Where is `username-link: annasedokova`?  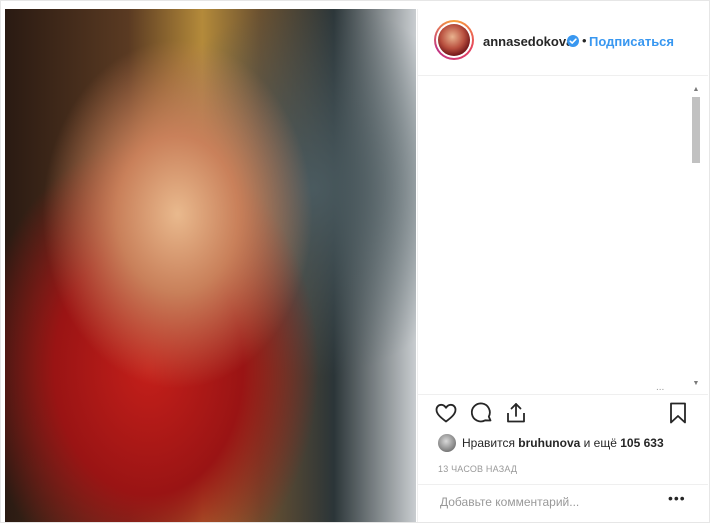 username-link: annasedokova is located at coordinates (528, 41).